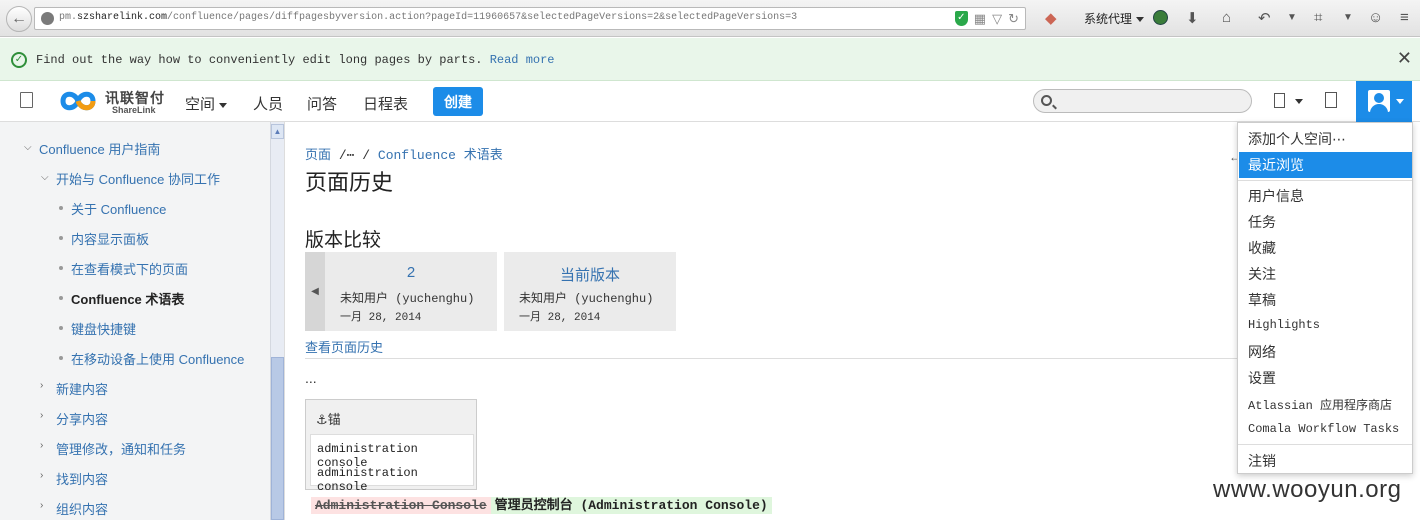 This screenshot has width=1420, height=520. I want to click on menu-network: 网络, so click(1262, 352).